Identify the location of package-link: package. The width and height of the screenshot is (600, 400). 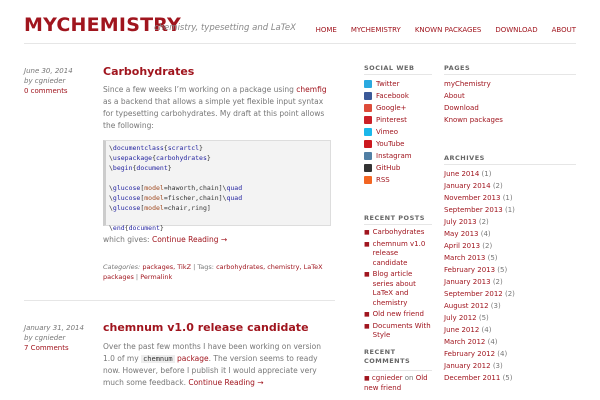
(193, 358).